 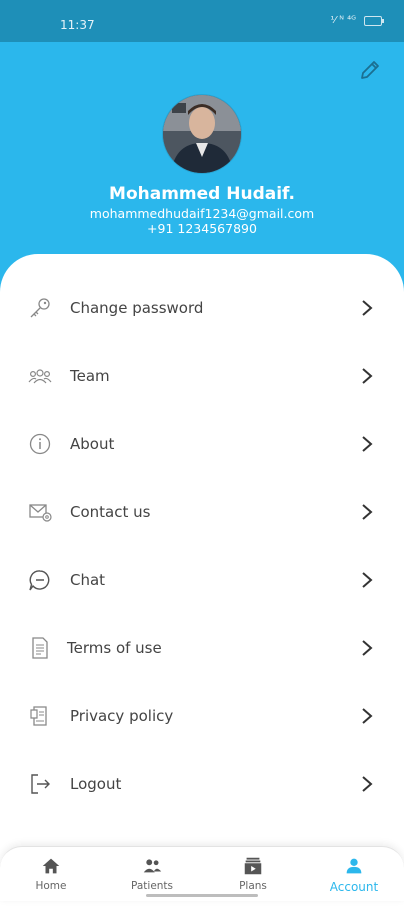 I want to click on status-time: 11:37, so click(x=77, y=25).